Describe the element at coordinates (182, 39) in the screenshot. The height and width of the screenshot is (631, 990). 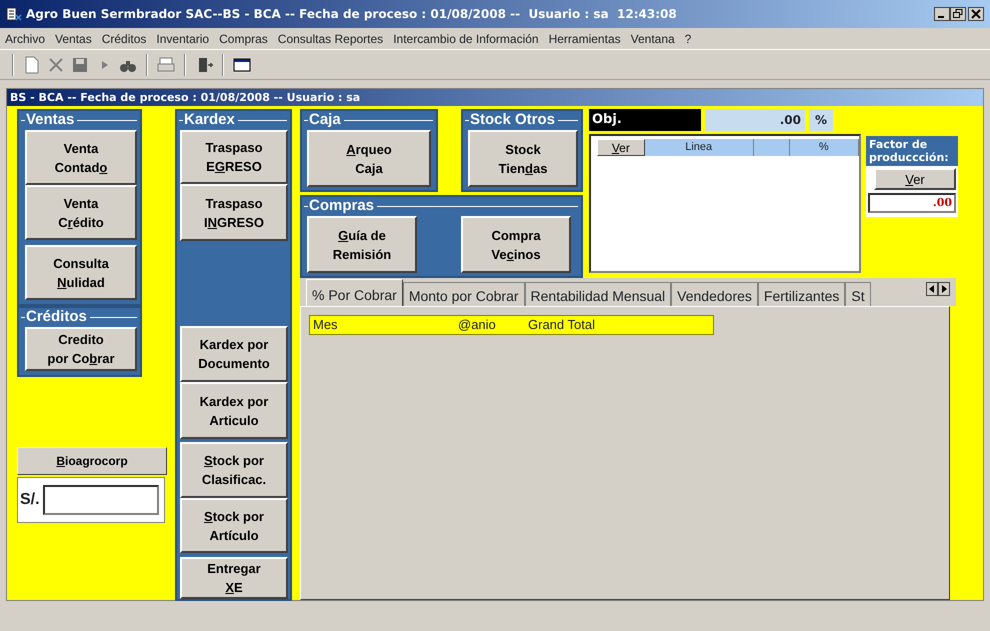
I see `menu-item: Inventario` at that location.